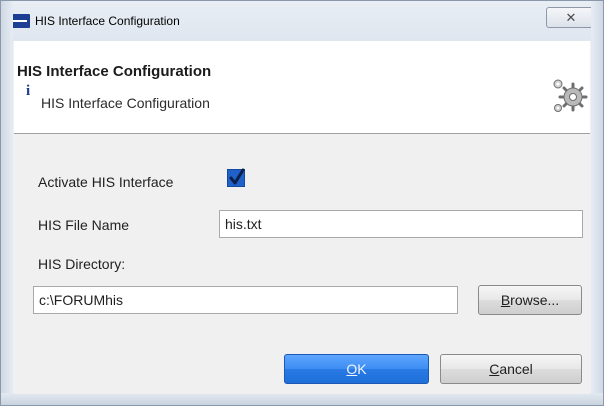 Image resolution: width=604 pixels, height=406 pixels. I want to click on ok-button: OK, so click(356, 369).